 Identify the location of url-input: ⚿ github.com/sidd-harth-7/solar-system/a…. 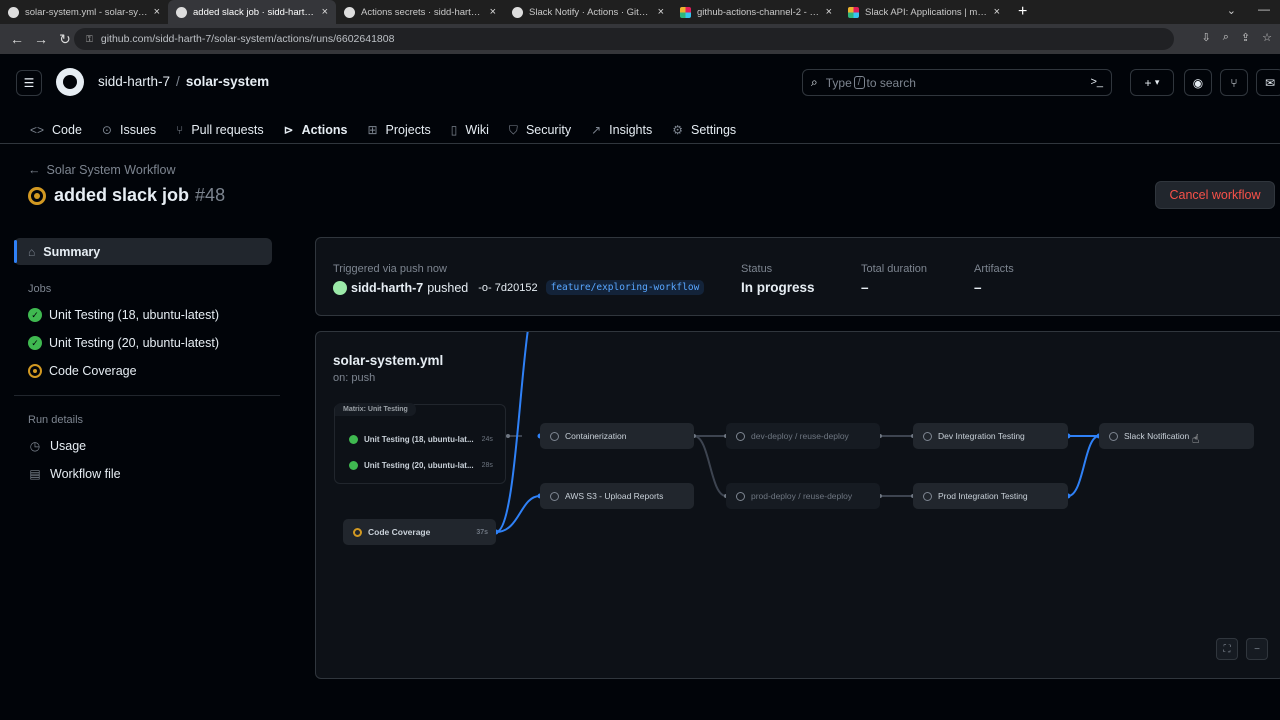
(624, 39).